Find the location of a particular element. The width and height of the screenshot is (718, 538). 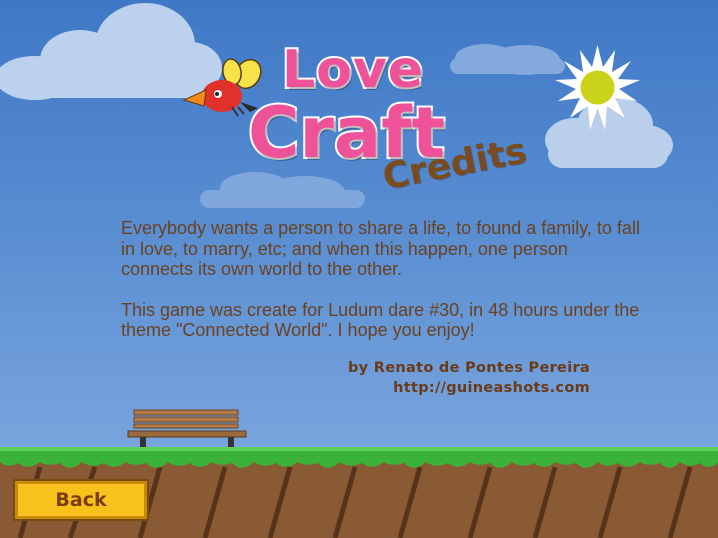

game-logo: Love Craft Credits is located at coordinates (405, 124).